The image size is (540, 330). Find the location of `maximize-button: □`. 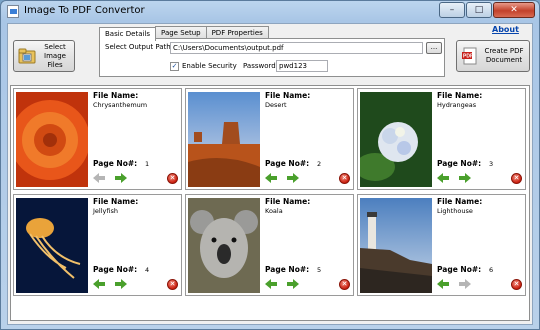

maximize-button: □ is located at coordinates (479, 10).